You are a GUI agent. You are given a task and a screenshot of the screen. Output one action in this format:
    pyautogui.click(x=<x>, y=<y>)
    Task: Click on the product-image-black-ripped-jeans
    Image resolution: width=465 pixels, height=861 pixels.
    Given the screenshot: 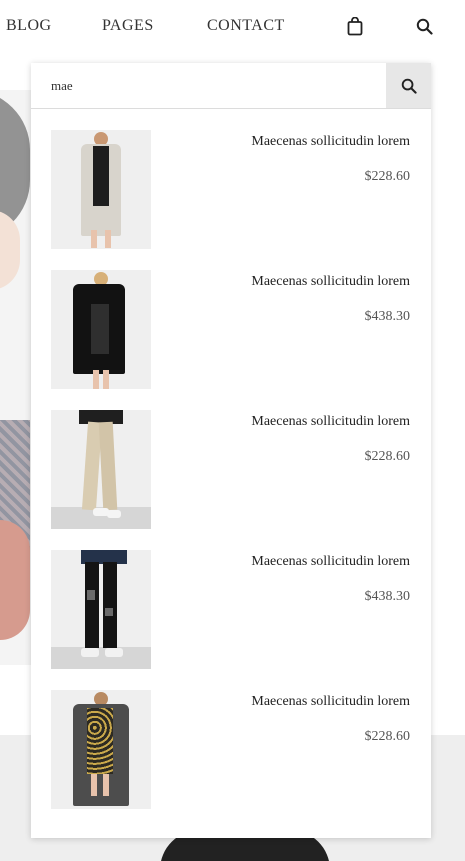 What is the action you would take?
    pyautogui.click(x=101, y=609)
    